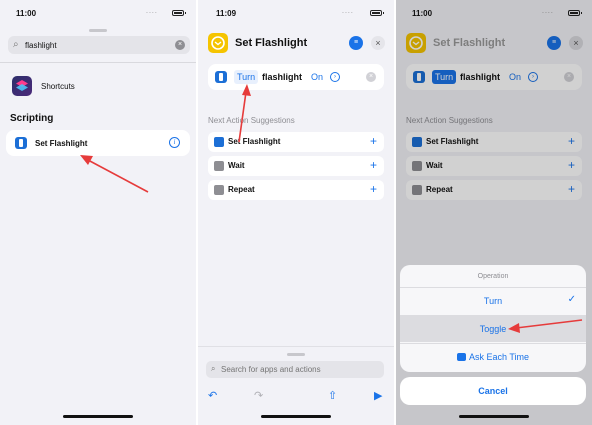 The height and width of the screenshot is (425, 592). Describe the element at coordinates (254, 141) in the screenshot. I see `suggestion-label: Set Flashlight` at that location.